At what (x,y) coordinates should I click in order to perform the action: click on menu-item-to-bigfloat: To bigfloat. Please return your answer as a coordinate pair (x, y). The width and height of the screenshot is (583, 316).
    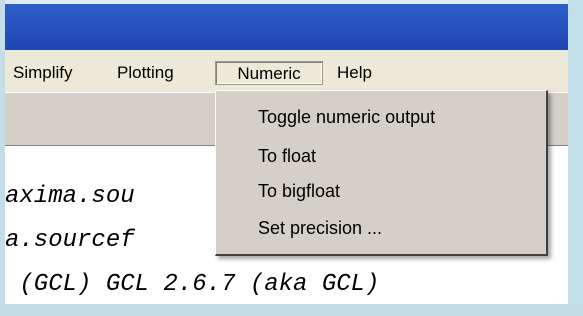
    Looking at the image, I should click on (299, 191).